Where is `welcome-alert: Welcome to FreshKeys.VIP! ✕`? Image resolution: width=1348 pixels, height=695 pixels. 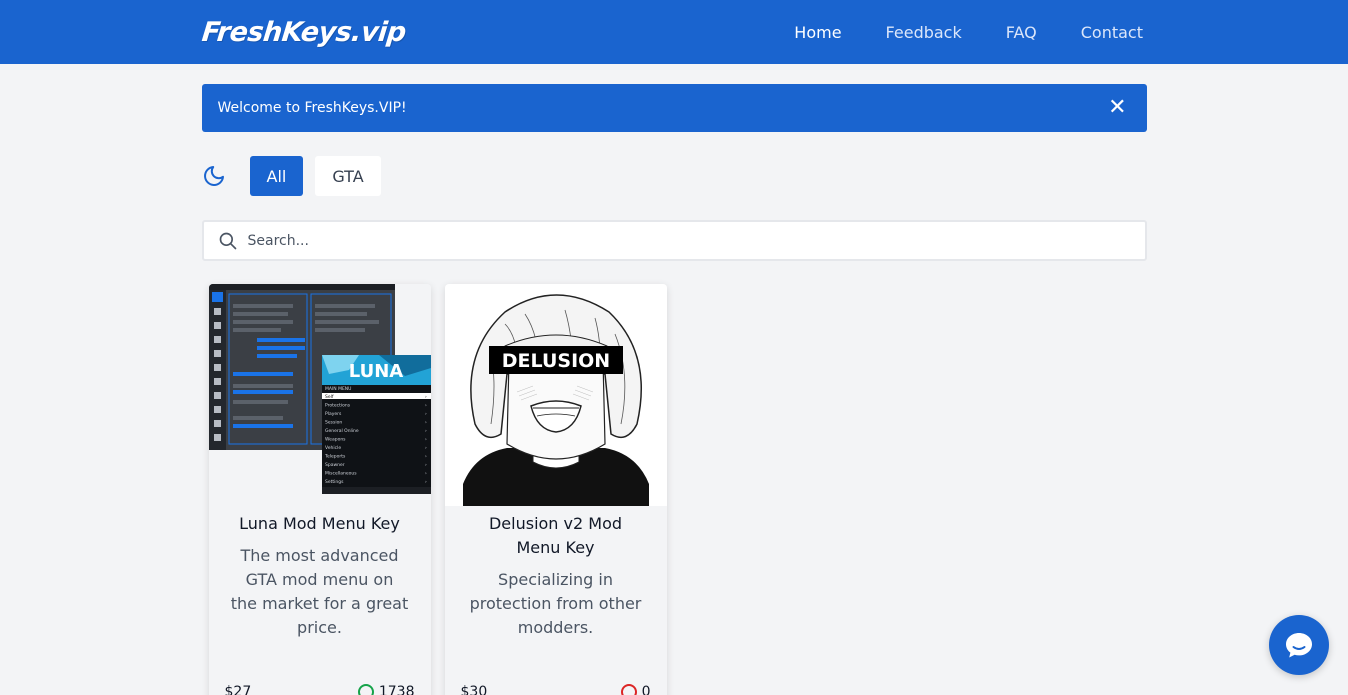
welcome-alert: Welcome to FreshKeys.VIP! ✕ is located at coordinates (674, 108).